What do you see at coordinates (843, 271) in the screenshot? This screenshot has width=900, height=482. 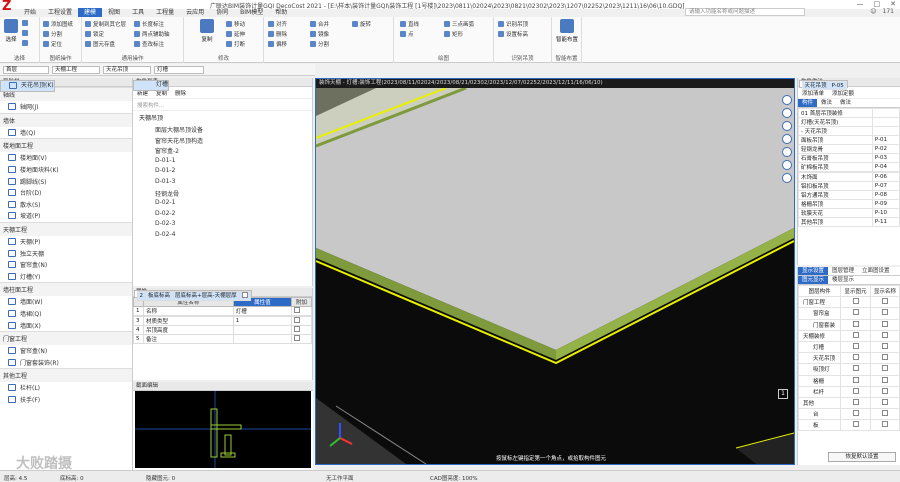 I see `tab-layer: 图层管理` at bounding box center [843, 271].